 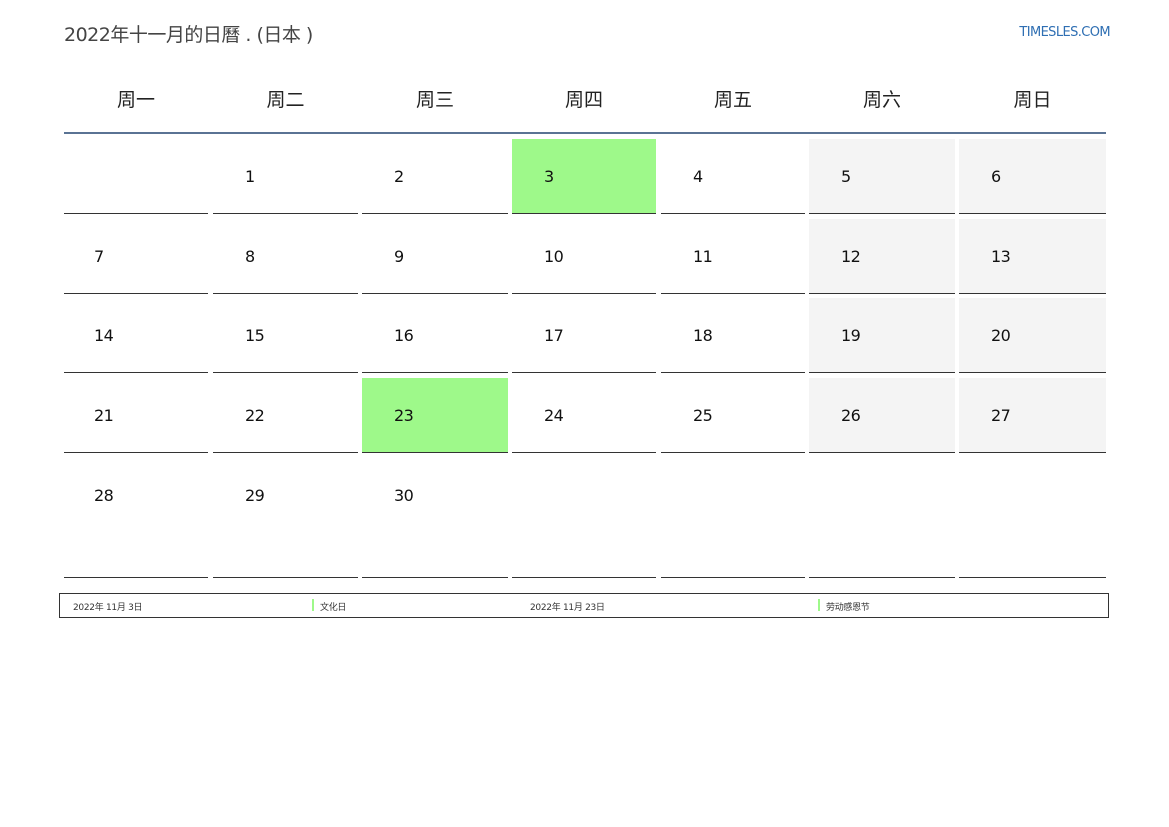 What do you see at coordinates (733, 176) in the screenshot?
I see `day-cell: 4` at bounding box center [733, 176].